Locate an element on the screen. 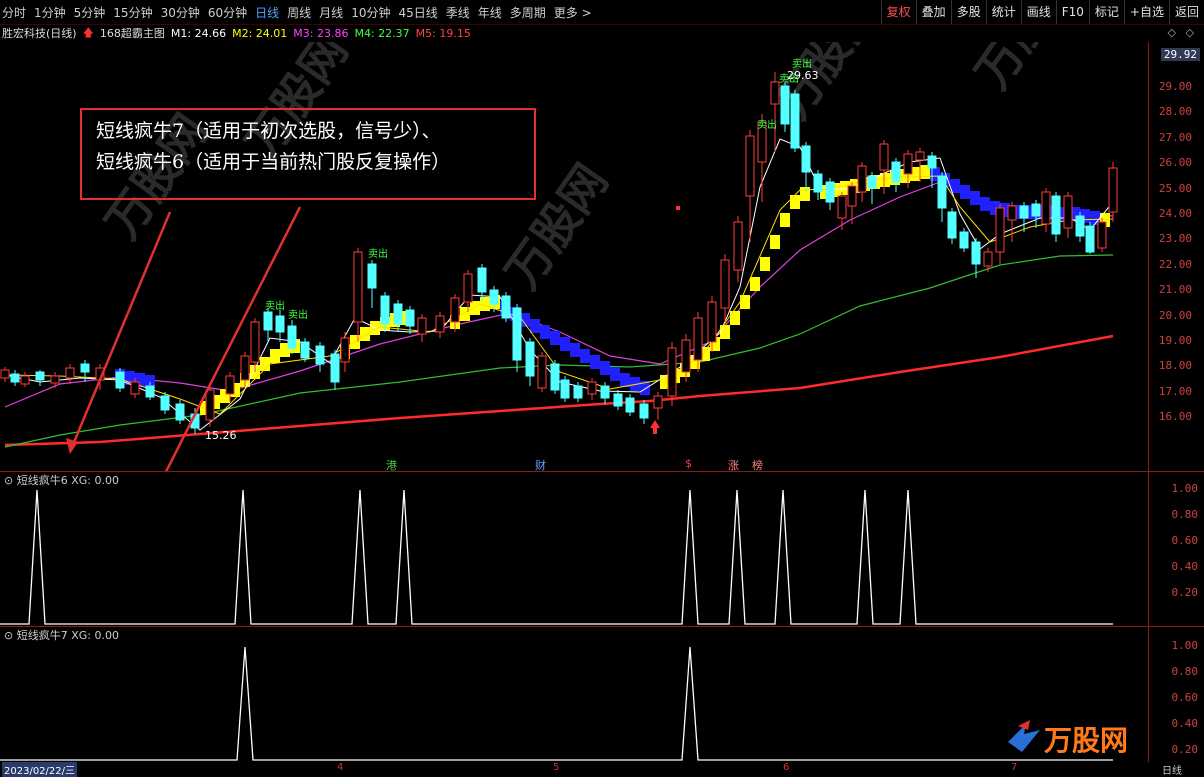 This screenshot has height=777, width=1204. price-tick: 24.00 is located at coordinates (1175, 213).